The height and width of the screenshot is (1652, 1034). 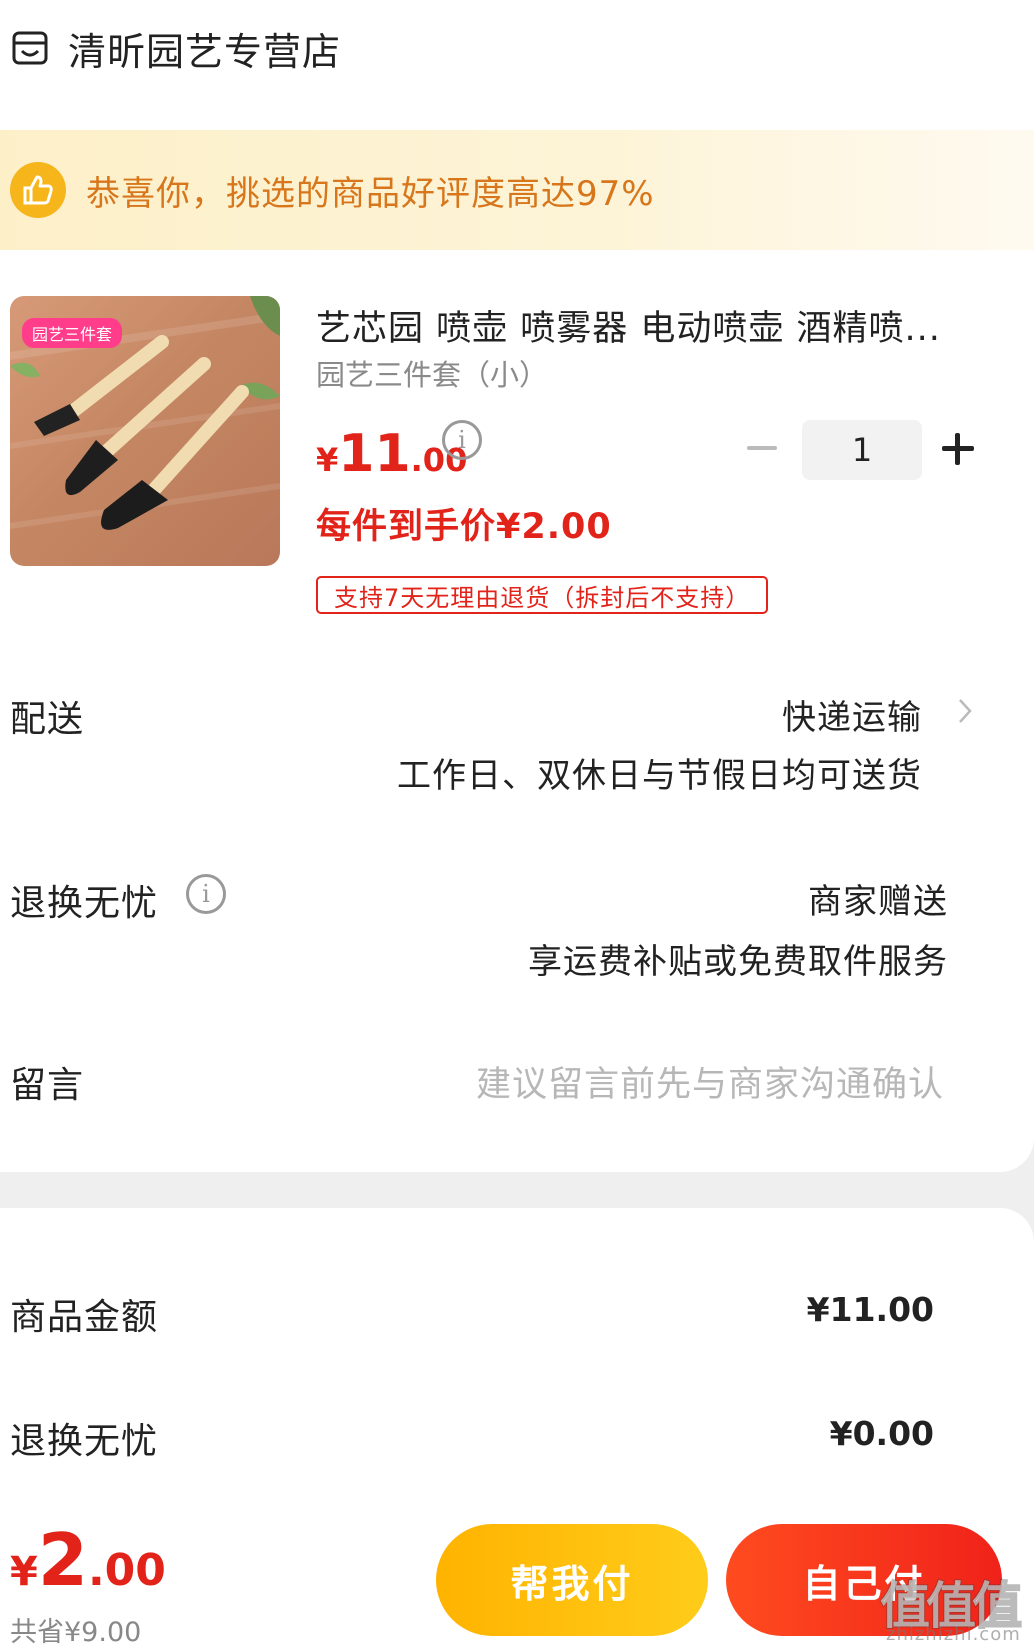 What do you see at coordinates (374, 454) in the screenshot?
I see `price-integer: 11` at bounding box center [374, 454].